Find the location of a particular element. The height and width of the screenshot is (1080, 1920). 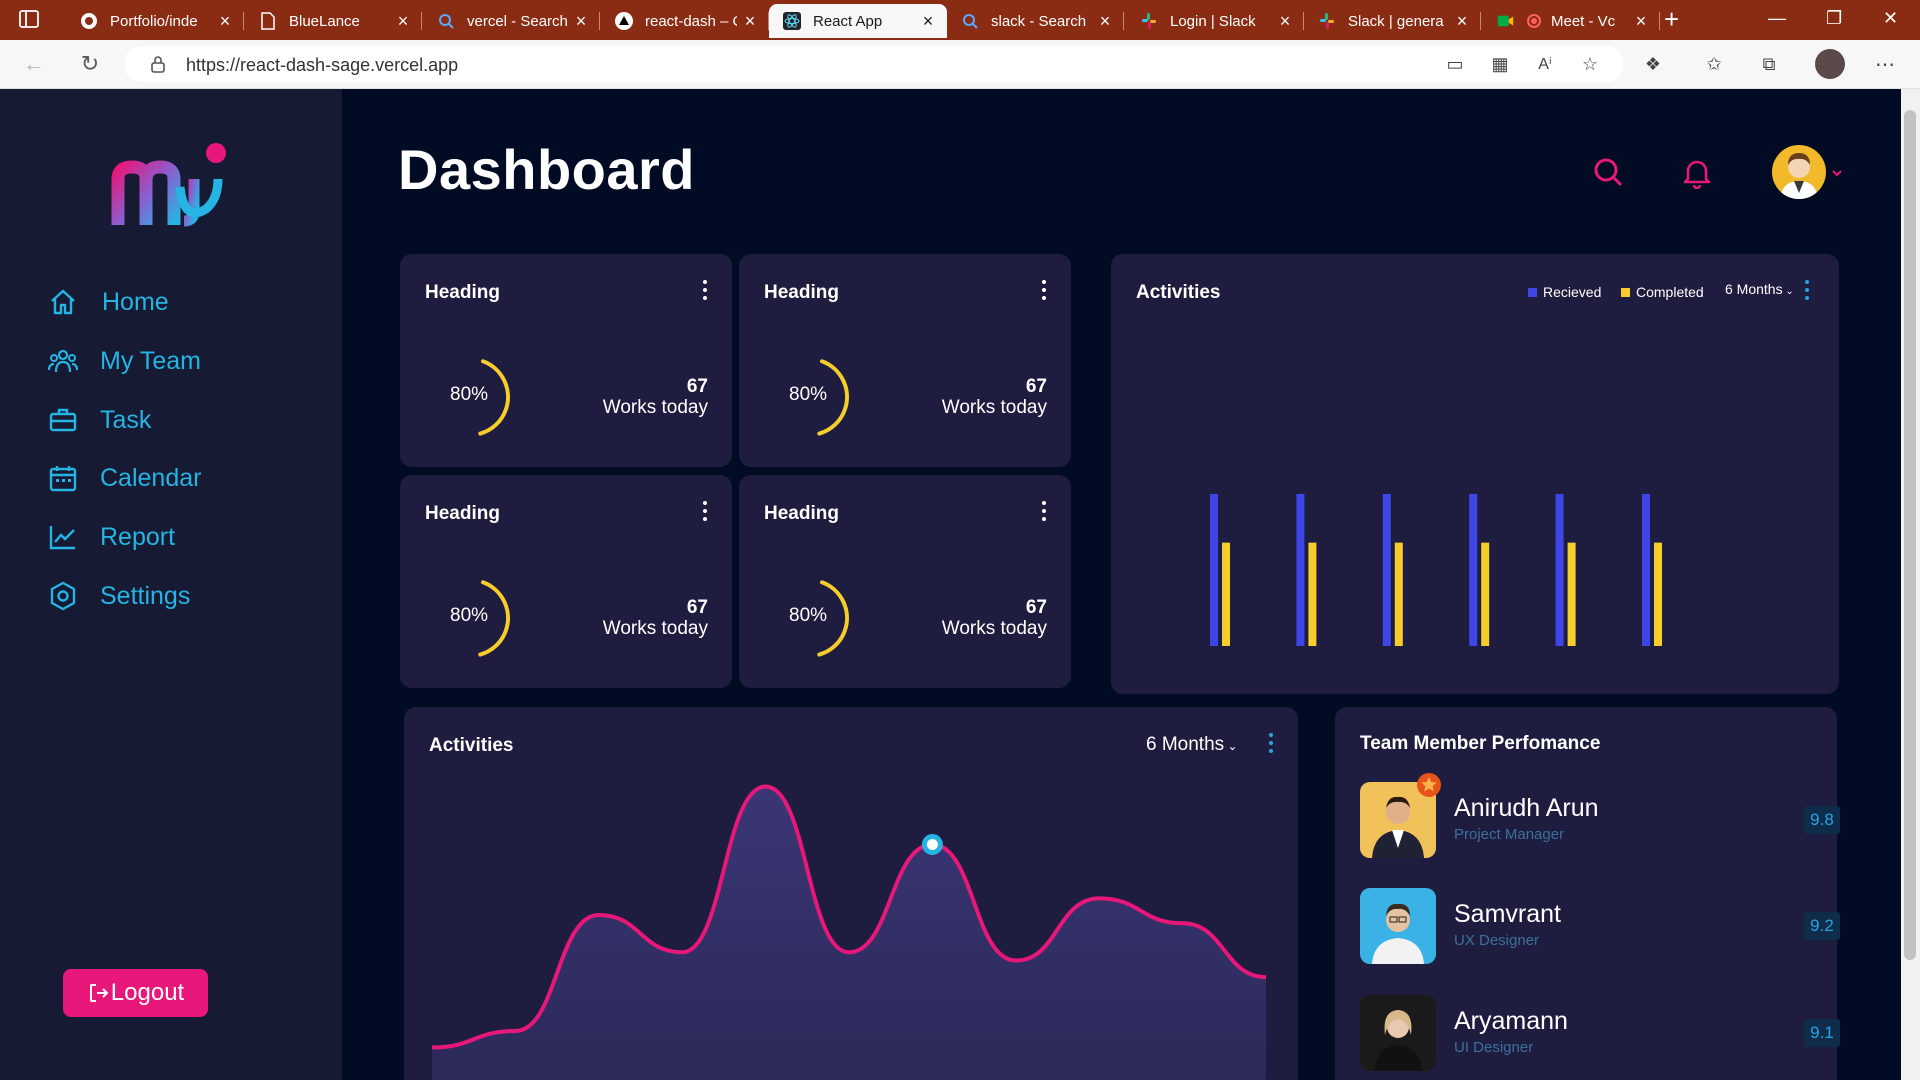

chevron-down-icon is located at coordinates (1837, 173).